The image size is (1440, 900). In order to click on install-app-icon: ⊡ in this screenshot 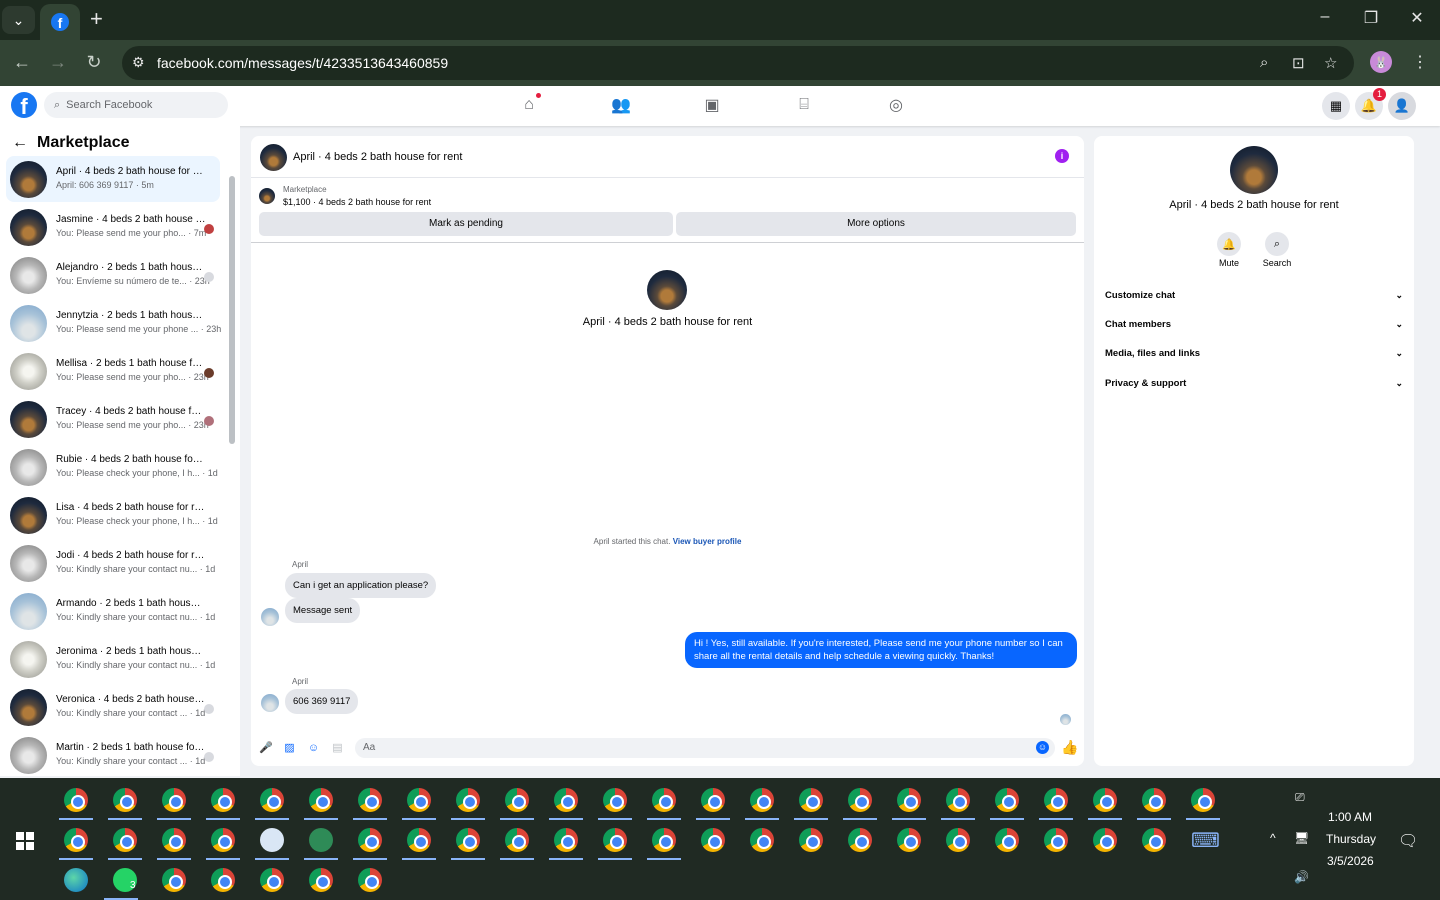, I will do `click(1298, 63)`.